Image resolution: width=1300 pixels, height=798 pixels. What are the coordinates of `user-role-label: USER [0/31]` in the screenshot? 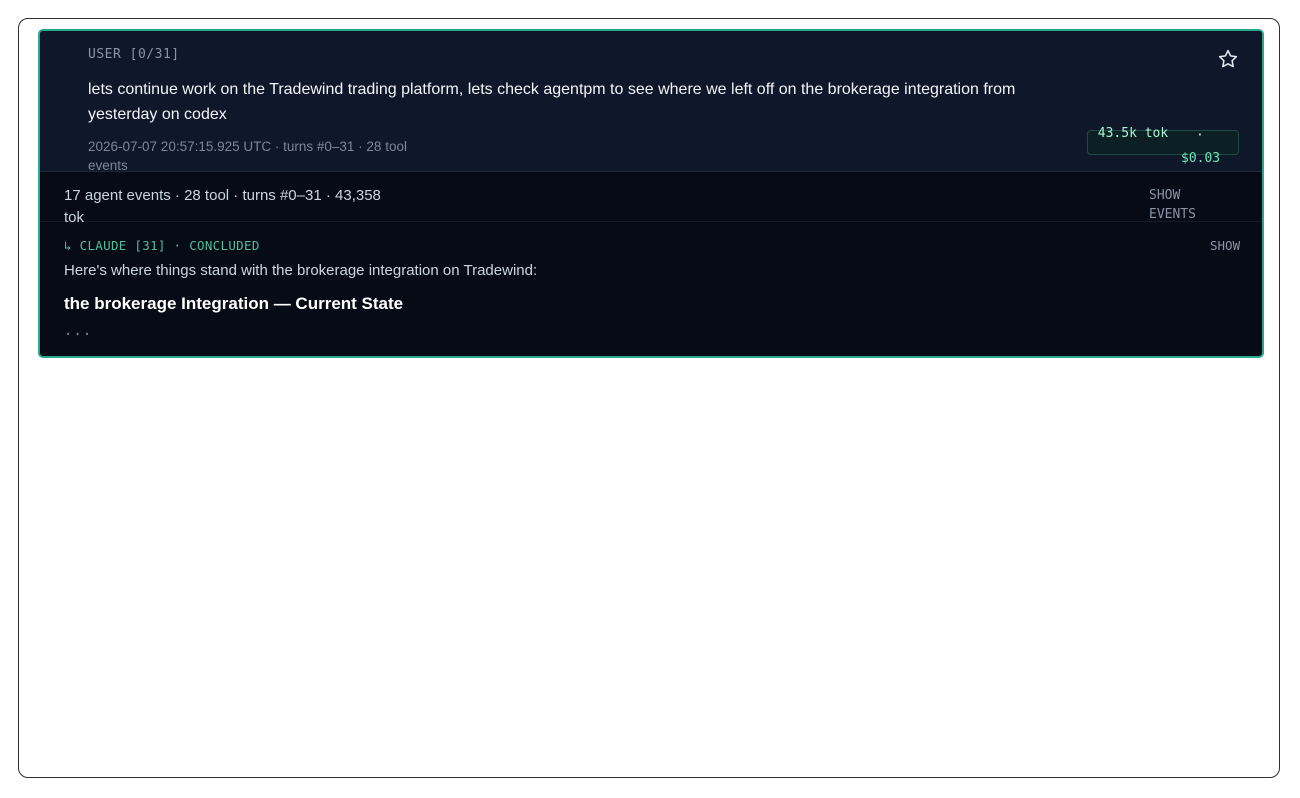 It's located at (134, 54).